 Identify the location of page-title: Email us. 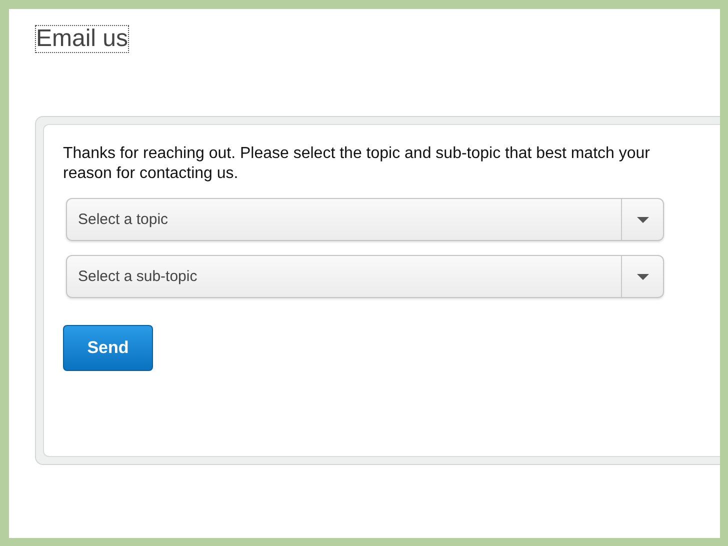
(82, 39).